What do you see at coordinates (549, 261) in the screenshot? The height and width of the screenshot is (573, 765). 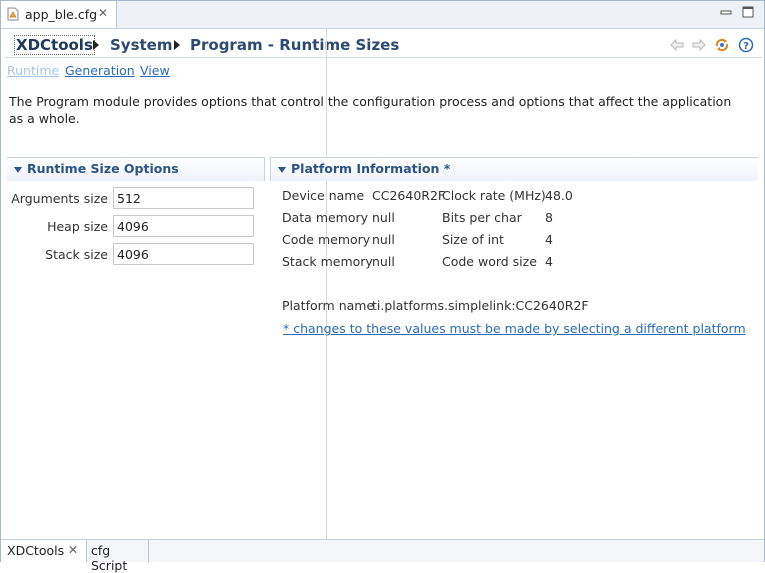 I see `code-word-size-value: 4` at bounding box center [549, 261].